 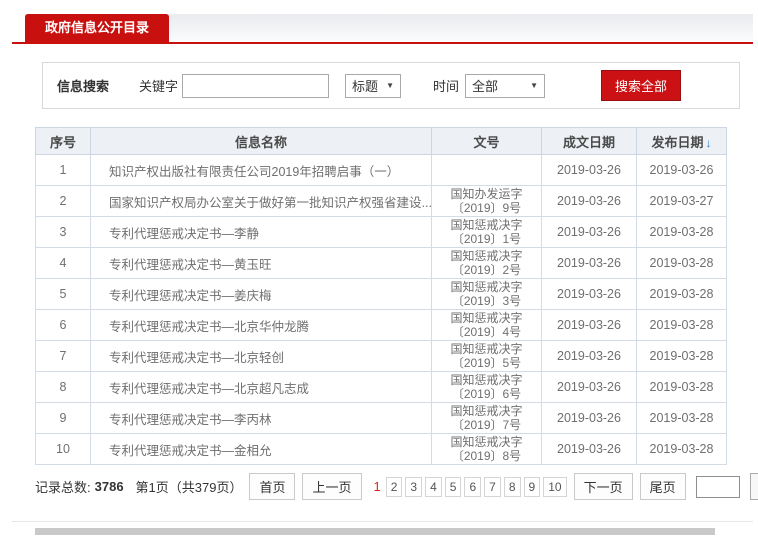 I want to click on cell-doc-no: 国知惩戒决字 〔2019〕3号, so click(x=486, y=294).